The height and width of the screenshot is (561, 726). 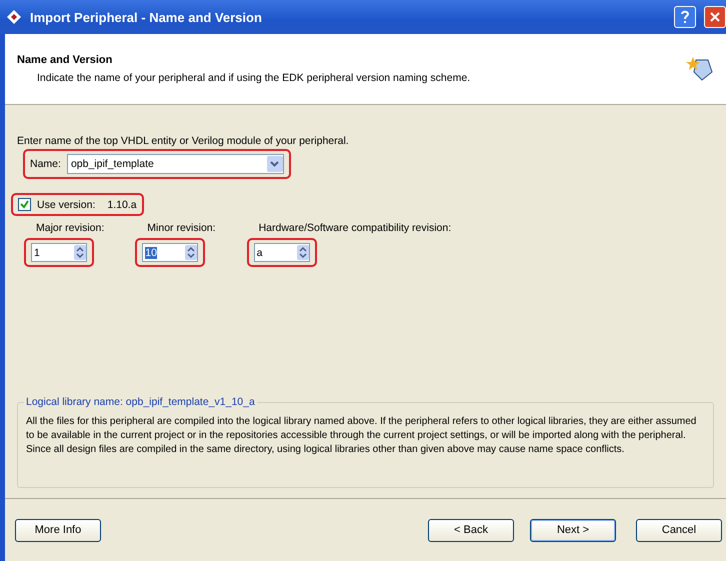 I want to click on close-icon, so click(x=715, y=17).